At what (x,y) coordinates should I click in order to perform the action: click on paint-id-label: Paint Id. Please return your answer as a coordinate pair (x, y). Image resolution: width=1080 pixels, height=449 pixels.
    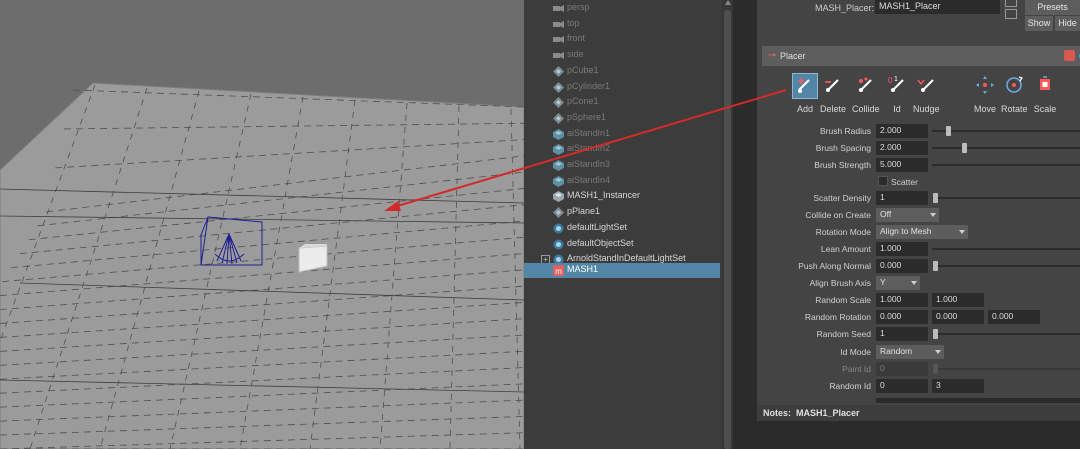
    Looking at the image, I should click on (856, 369).